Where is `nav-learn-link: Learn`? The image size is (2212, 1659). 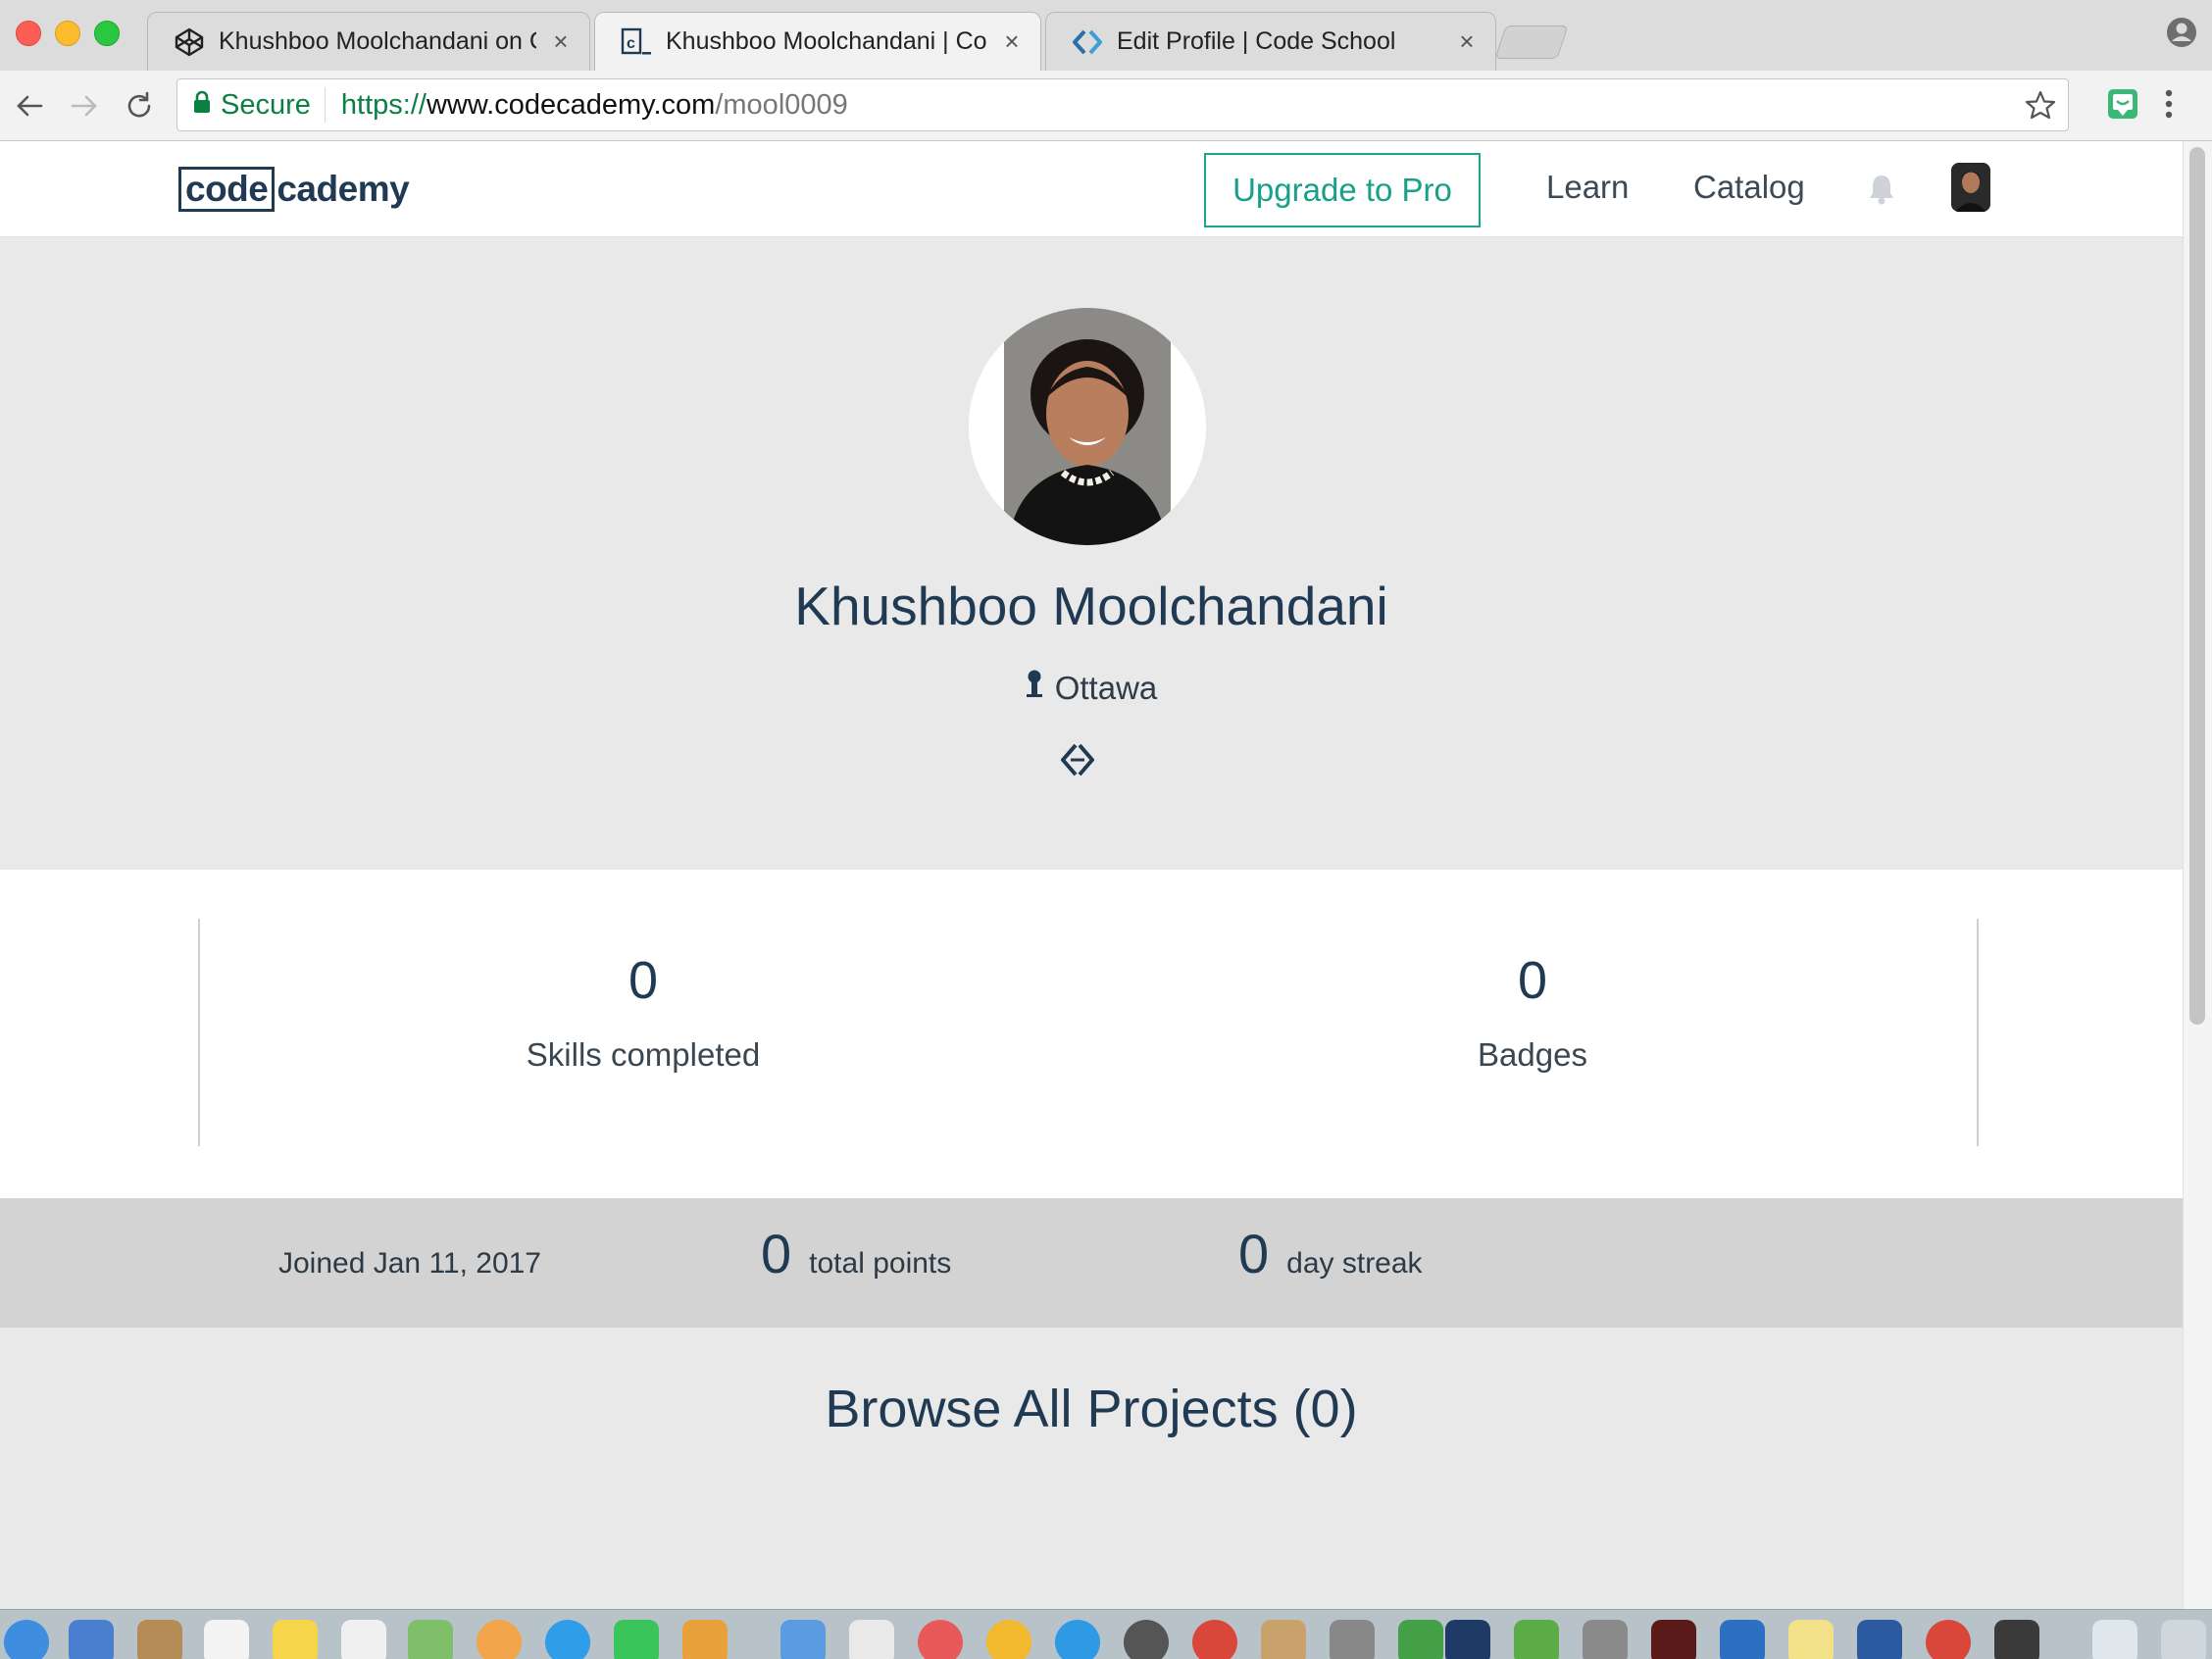
nav-learn-link: Learn is located at coordinates (1588, 188).